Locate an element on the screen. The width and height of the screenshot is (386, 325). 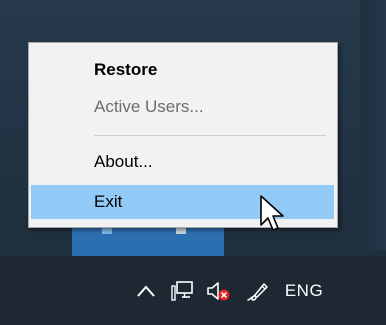
network-icon is located at coordinates (182, 291).